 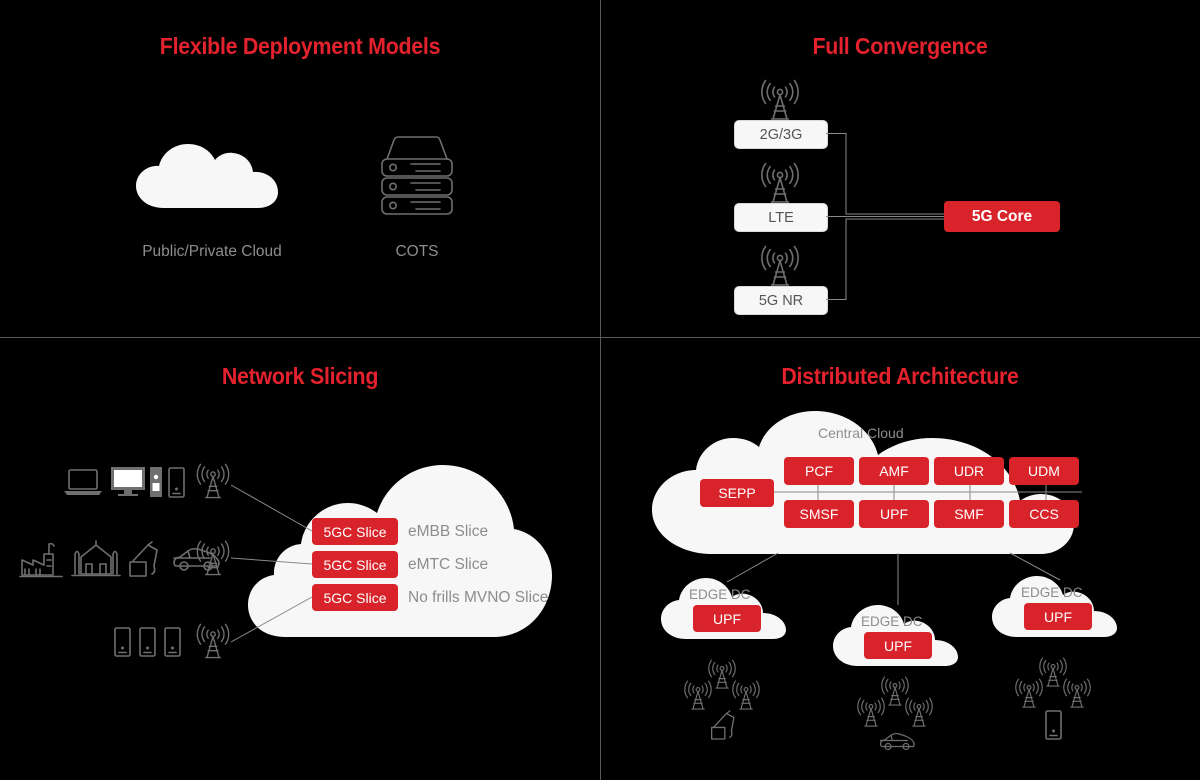 I want to click on core-label: 5G Core, so click(x=1002, y=216).